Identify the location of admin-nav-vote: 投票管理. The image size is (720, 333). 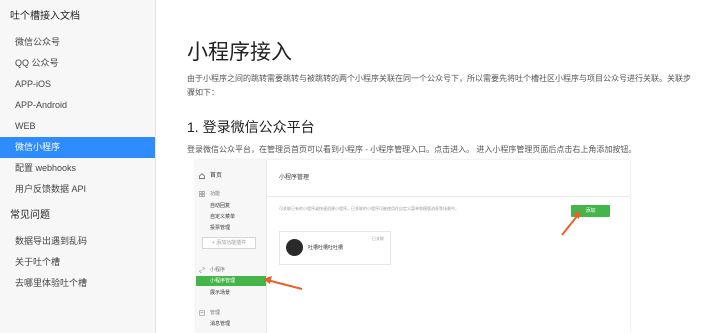
(220, 228).